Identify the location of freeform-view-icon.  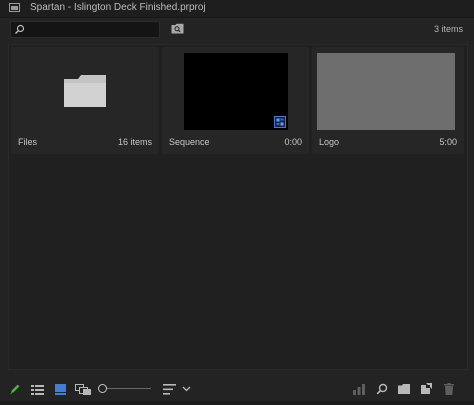
(83, 389).